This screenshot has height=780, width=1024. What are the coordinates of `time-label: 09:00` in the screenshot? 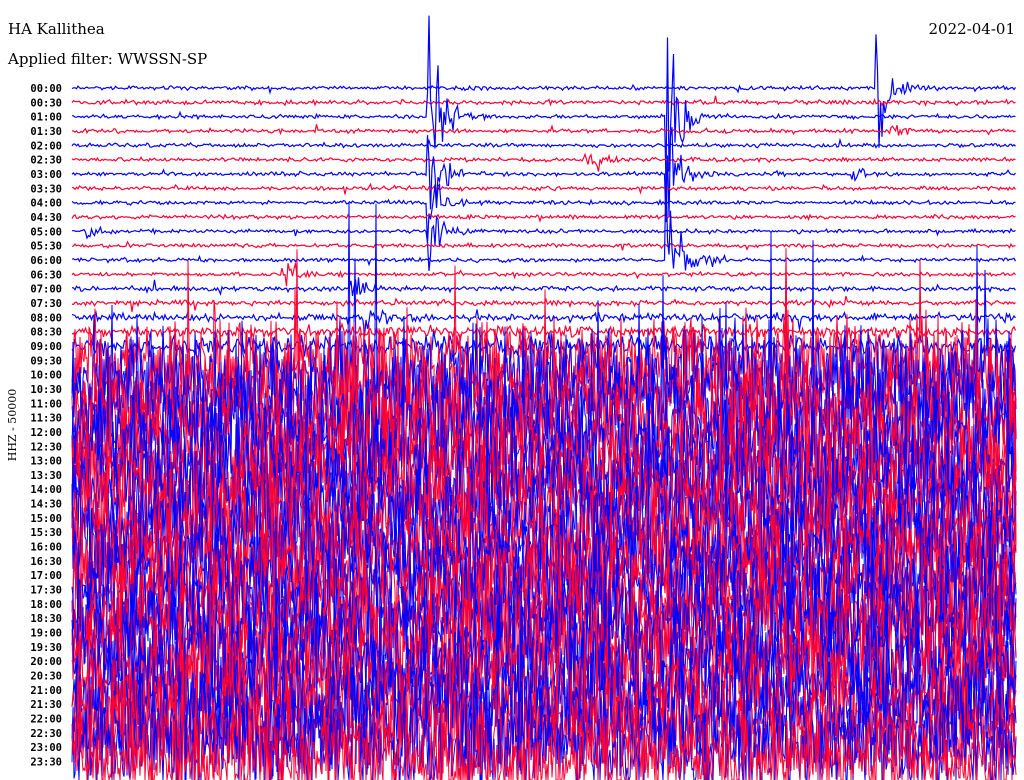 It's located at (46, 347).